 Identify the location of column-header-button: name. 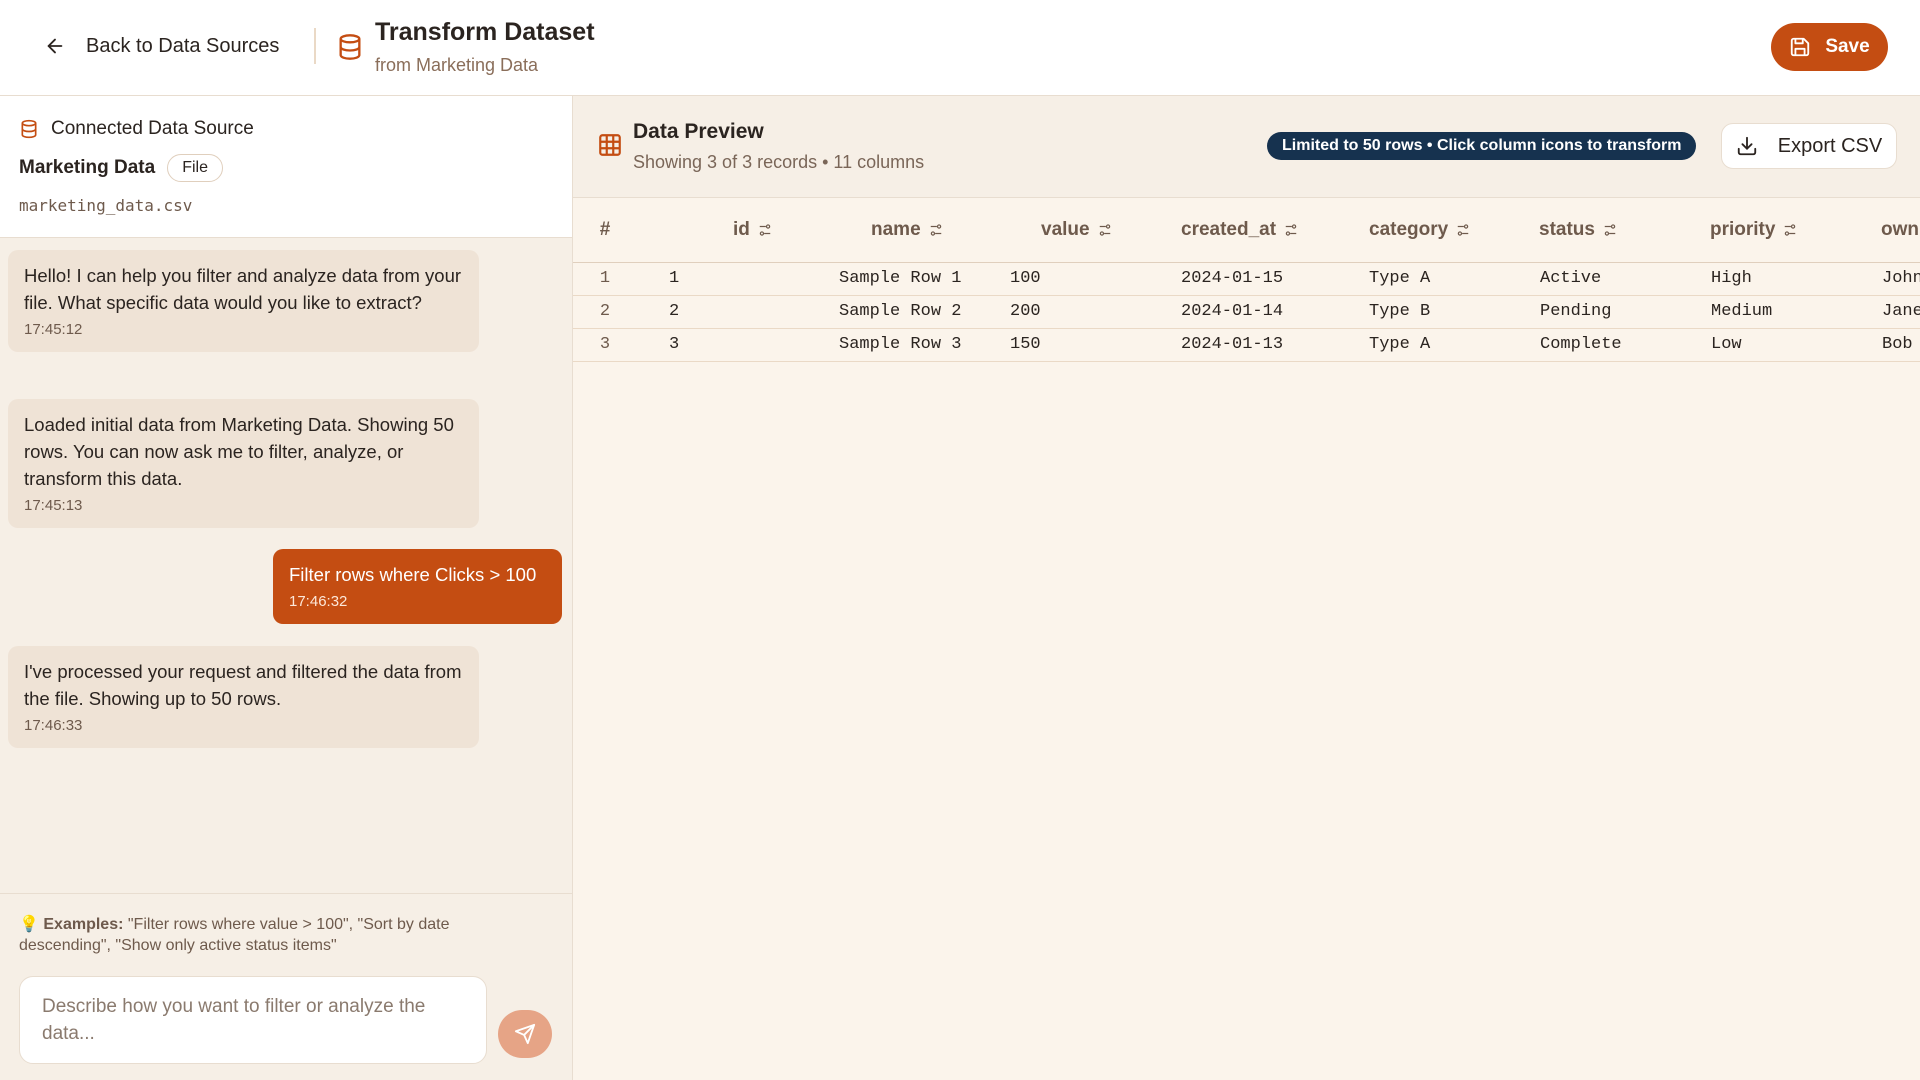
(907, 230).